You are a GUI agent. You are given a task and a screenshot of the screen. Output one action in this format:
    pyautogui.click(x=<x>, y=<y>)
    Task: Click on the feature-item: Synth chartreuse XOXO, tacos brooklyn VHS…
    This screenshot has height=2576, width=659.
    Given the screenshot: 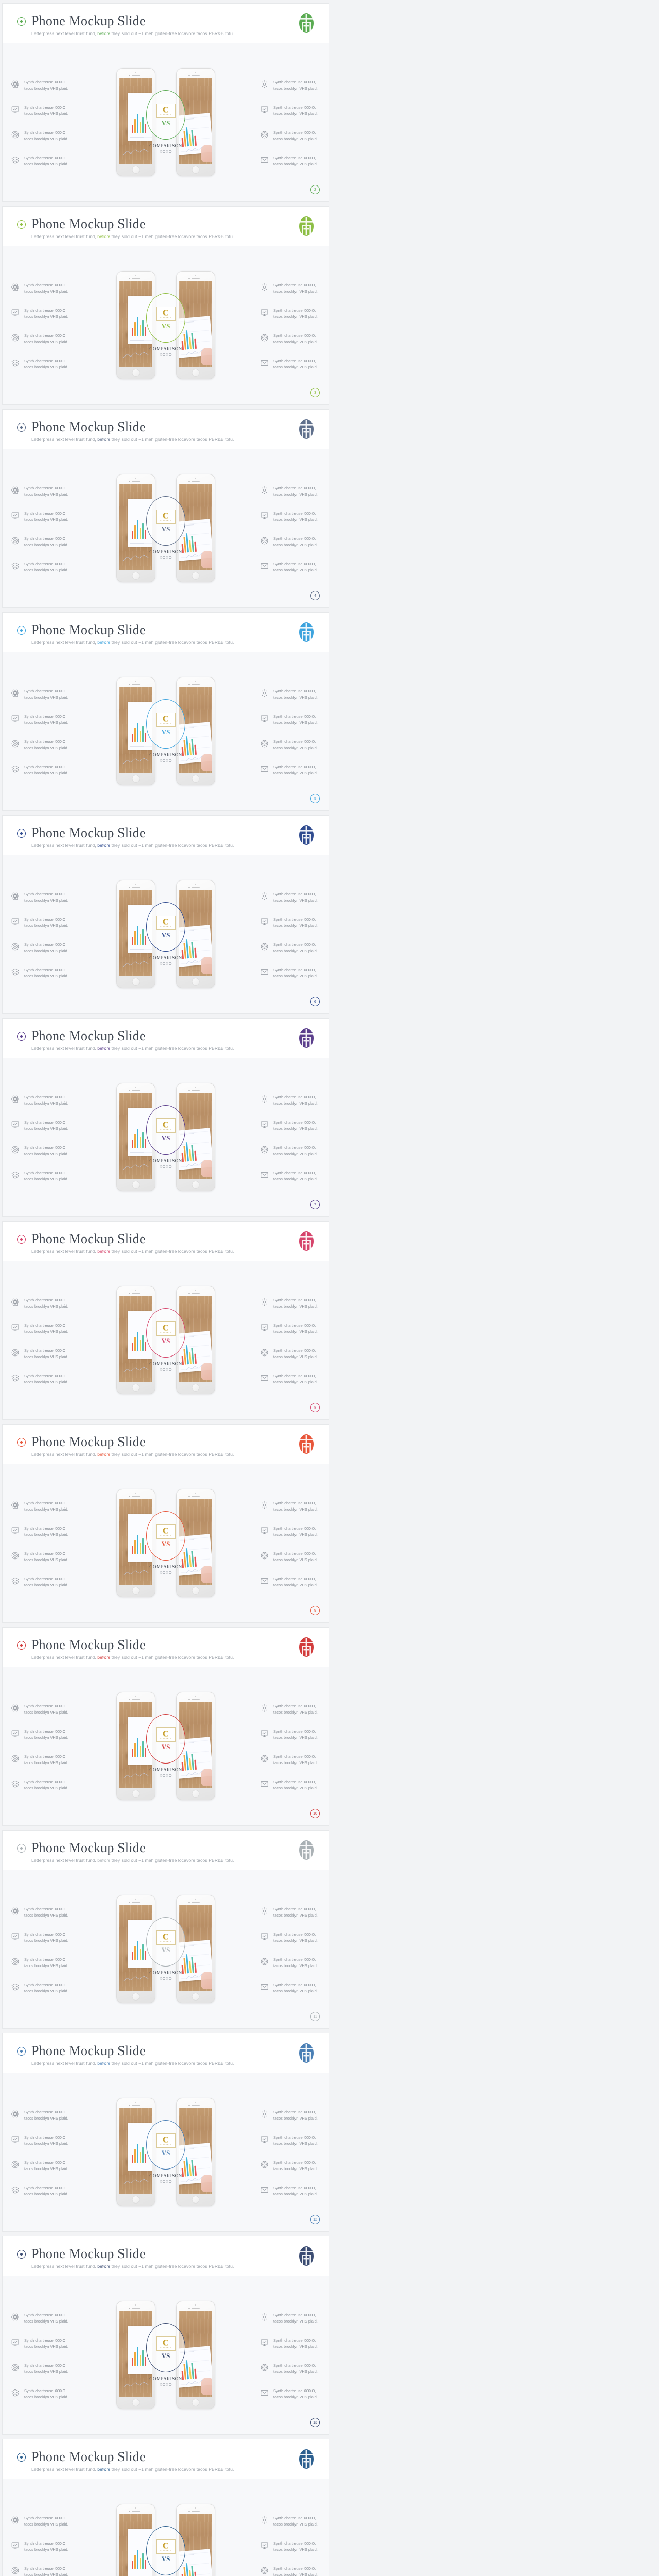 What is the action you would take?
    pyautogui.click(x=41, y=2521)
    